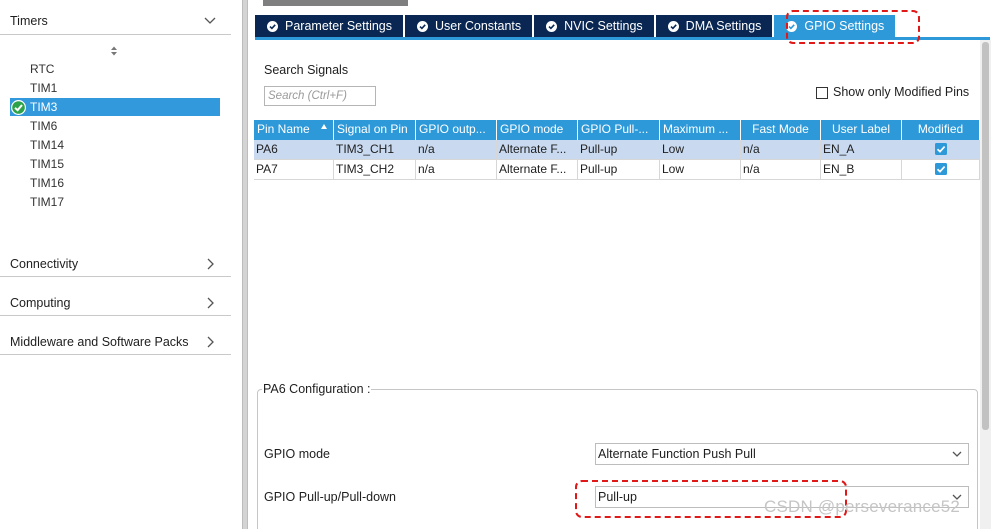 The height and width of the screenshot is (529, 991). What do you see at coordinates (294, 150) in the screenshot?
I see `table-cell: PA6` at bounding box center [294, 150].